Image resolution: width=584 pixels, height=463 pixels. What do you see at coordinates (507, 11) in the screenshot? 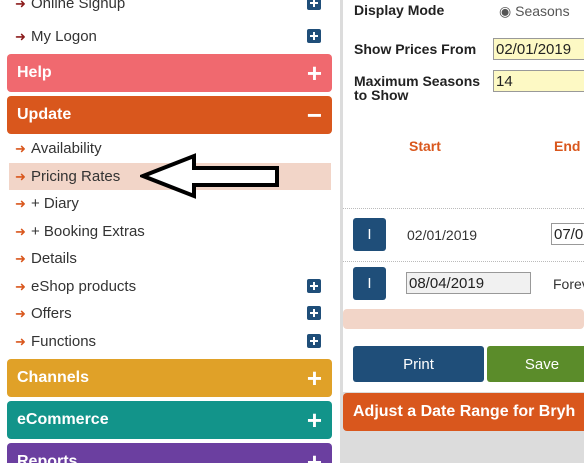
I see `radio-icon: ◉` at bounding box center [507, 11].